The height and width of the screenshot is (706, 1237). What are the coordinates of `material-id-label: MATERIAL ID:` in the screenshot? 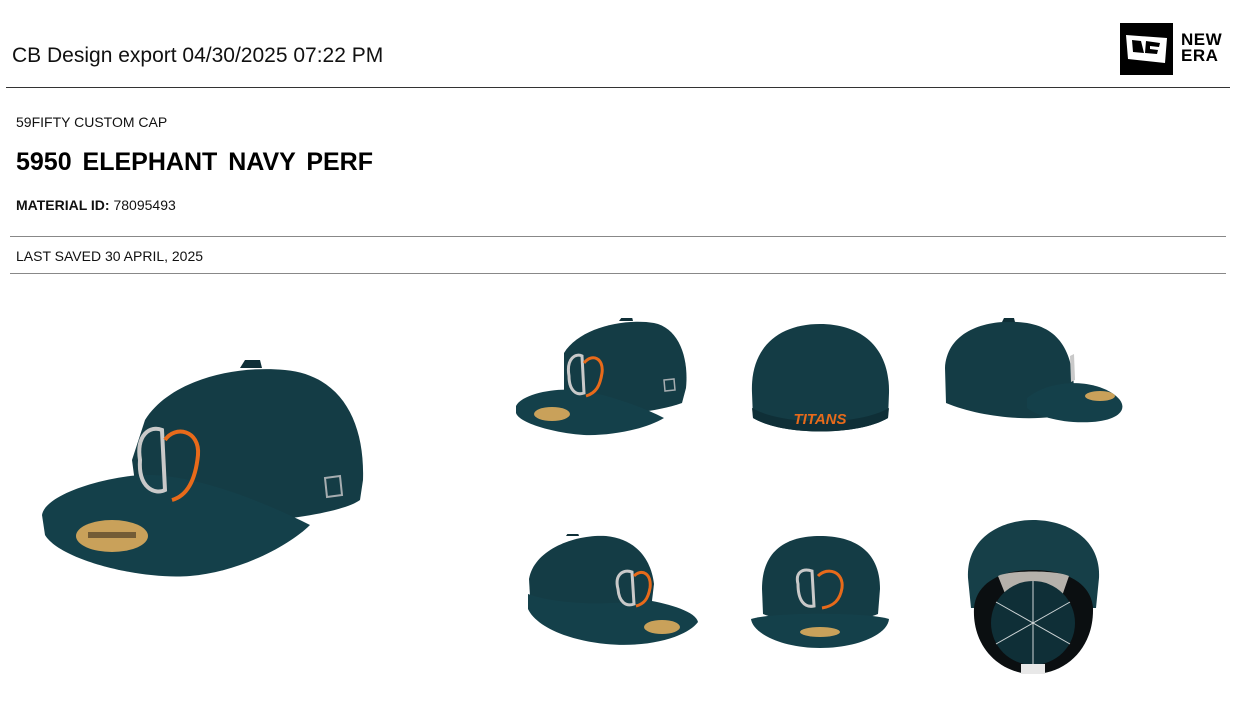 It's located at (63, 205).